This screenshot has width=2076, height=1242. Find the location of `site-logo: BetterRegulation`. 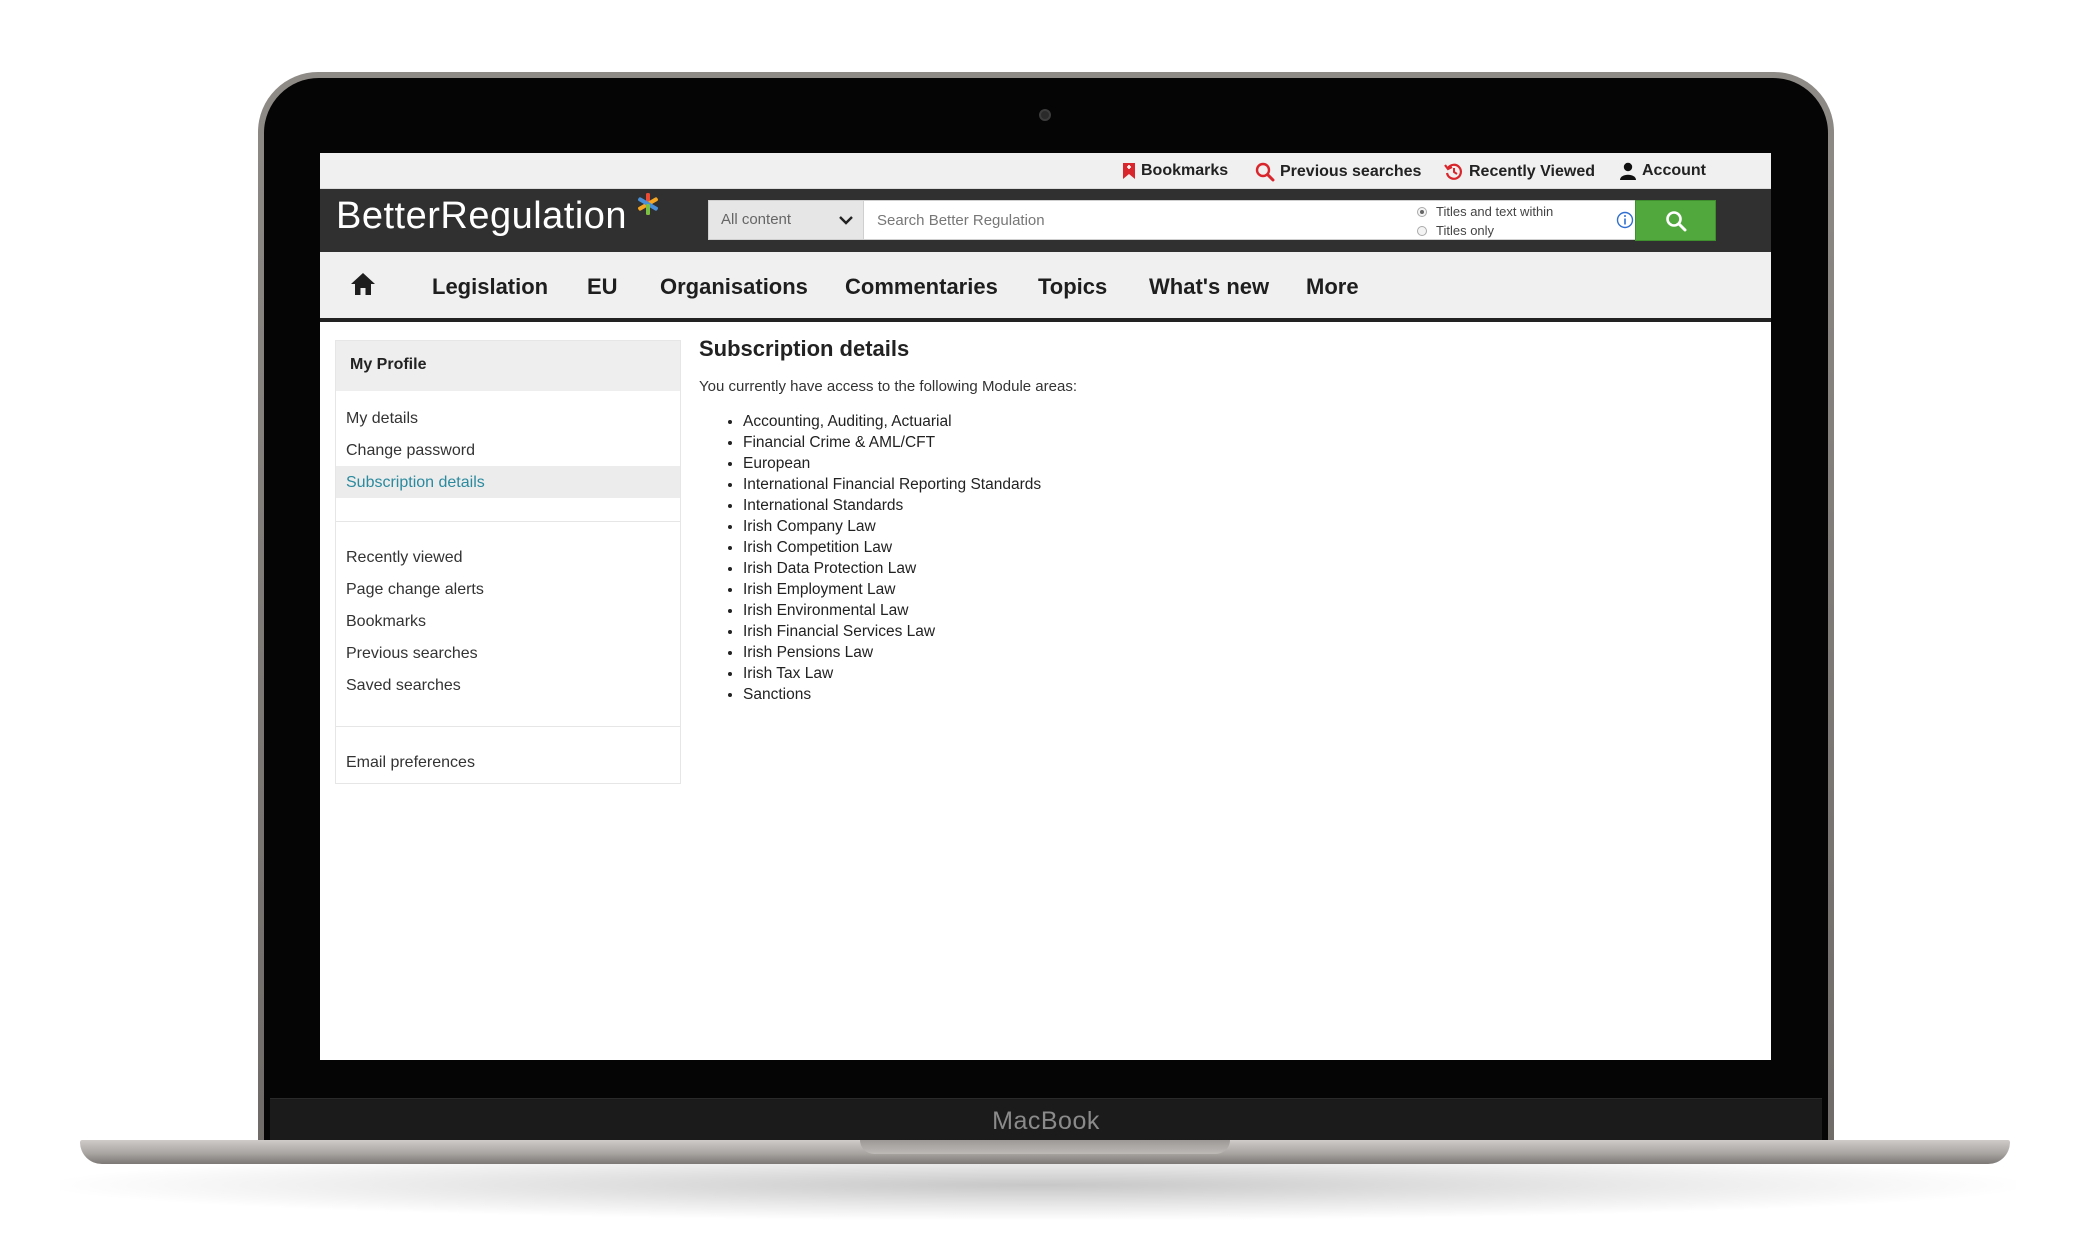

site-logo: BetterRegulation is located at coordinates (481, 216).